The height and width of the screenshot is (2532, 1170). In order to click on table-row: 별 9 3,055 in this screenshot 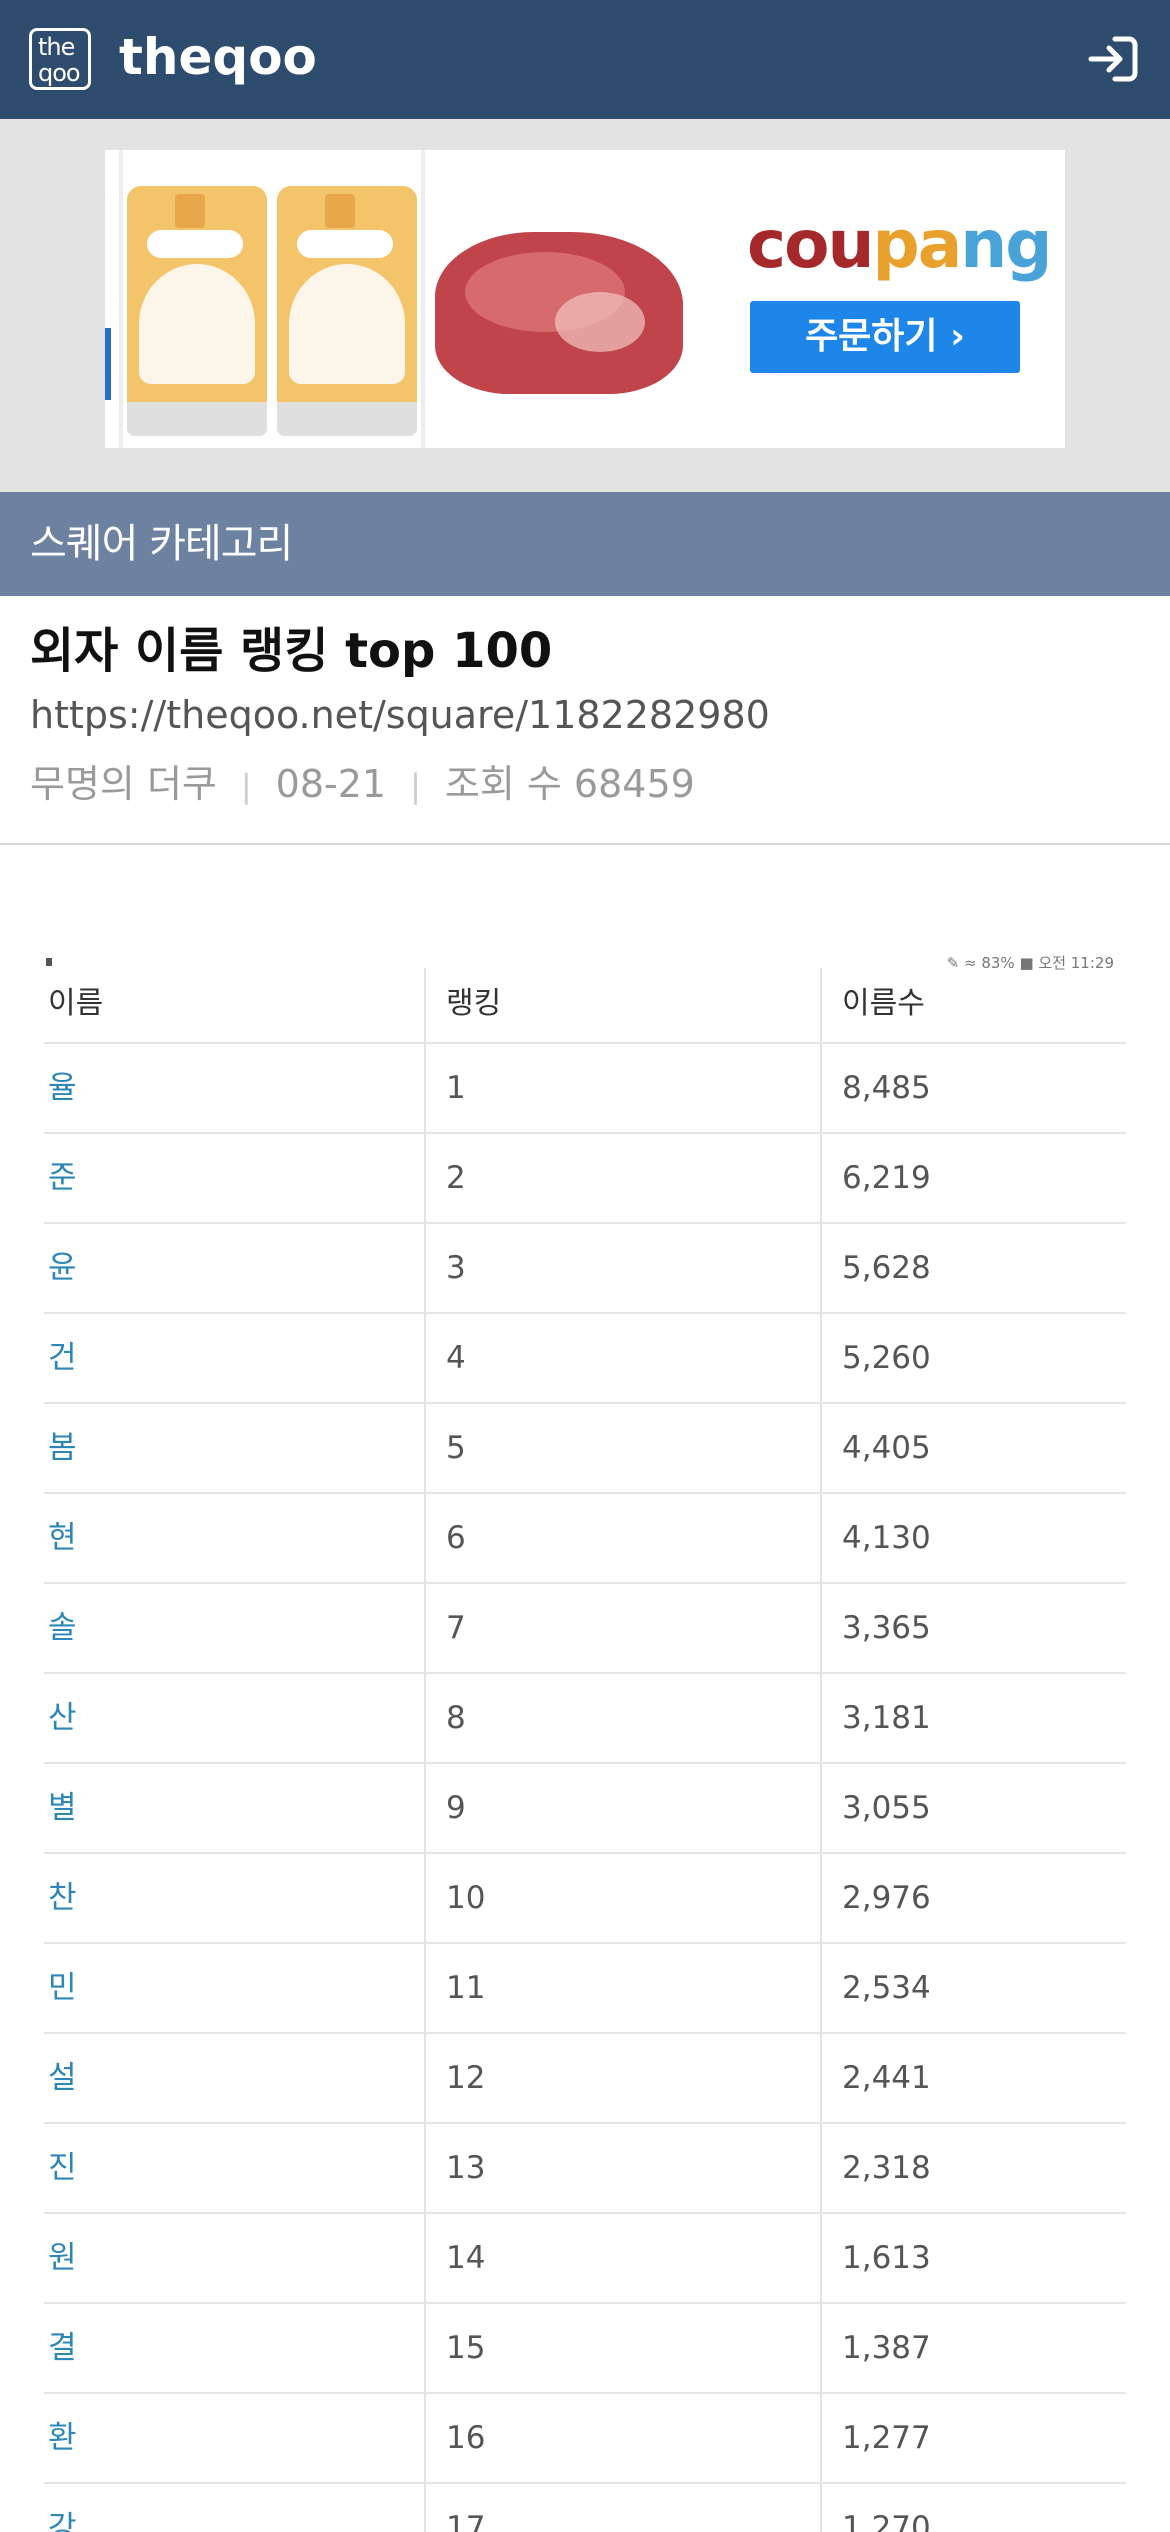, I will do `click(585, 1807)`.